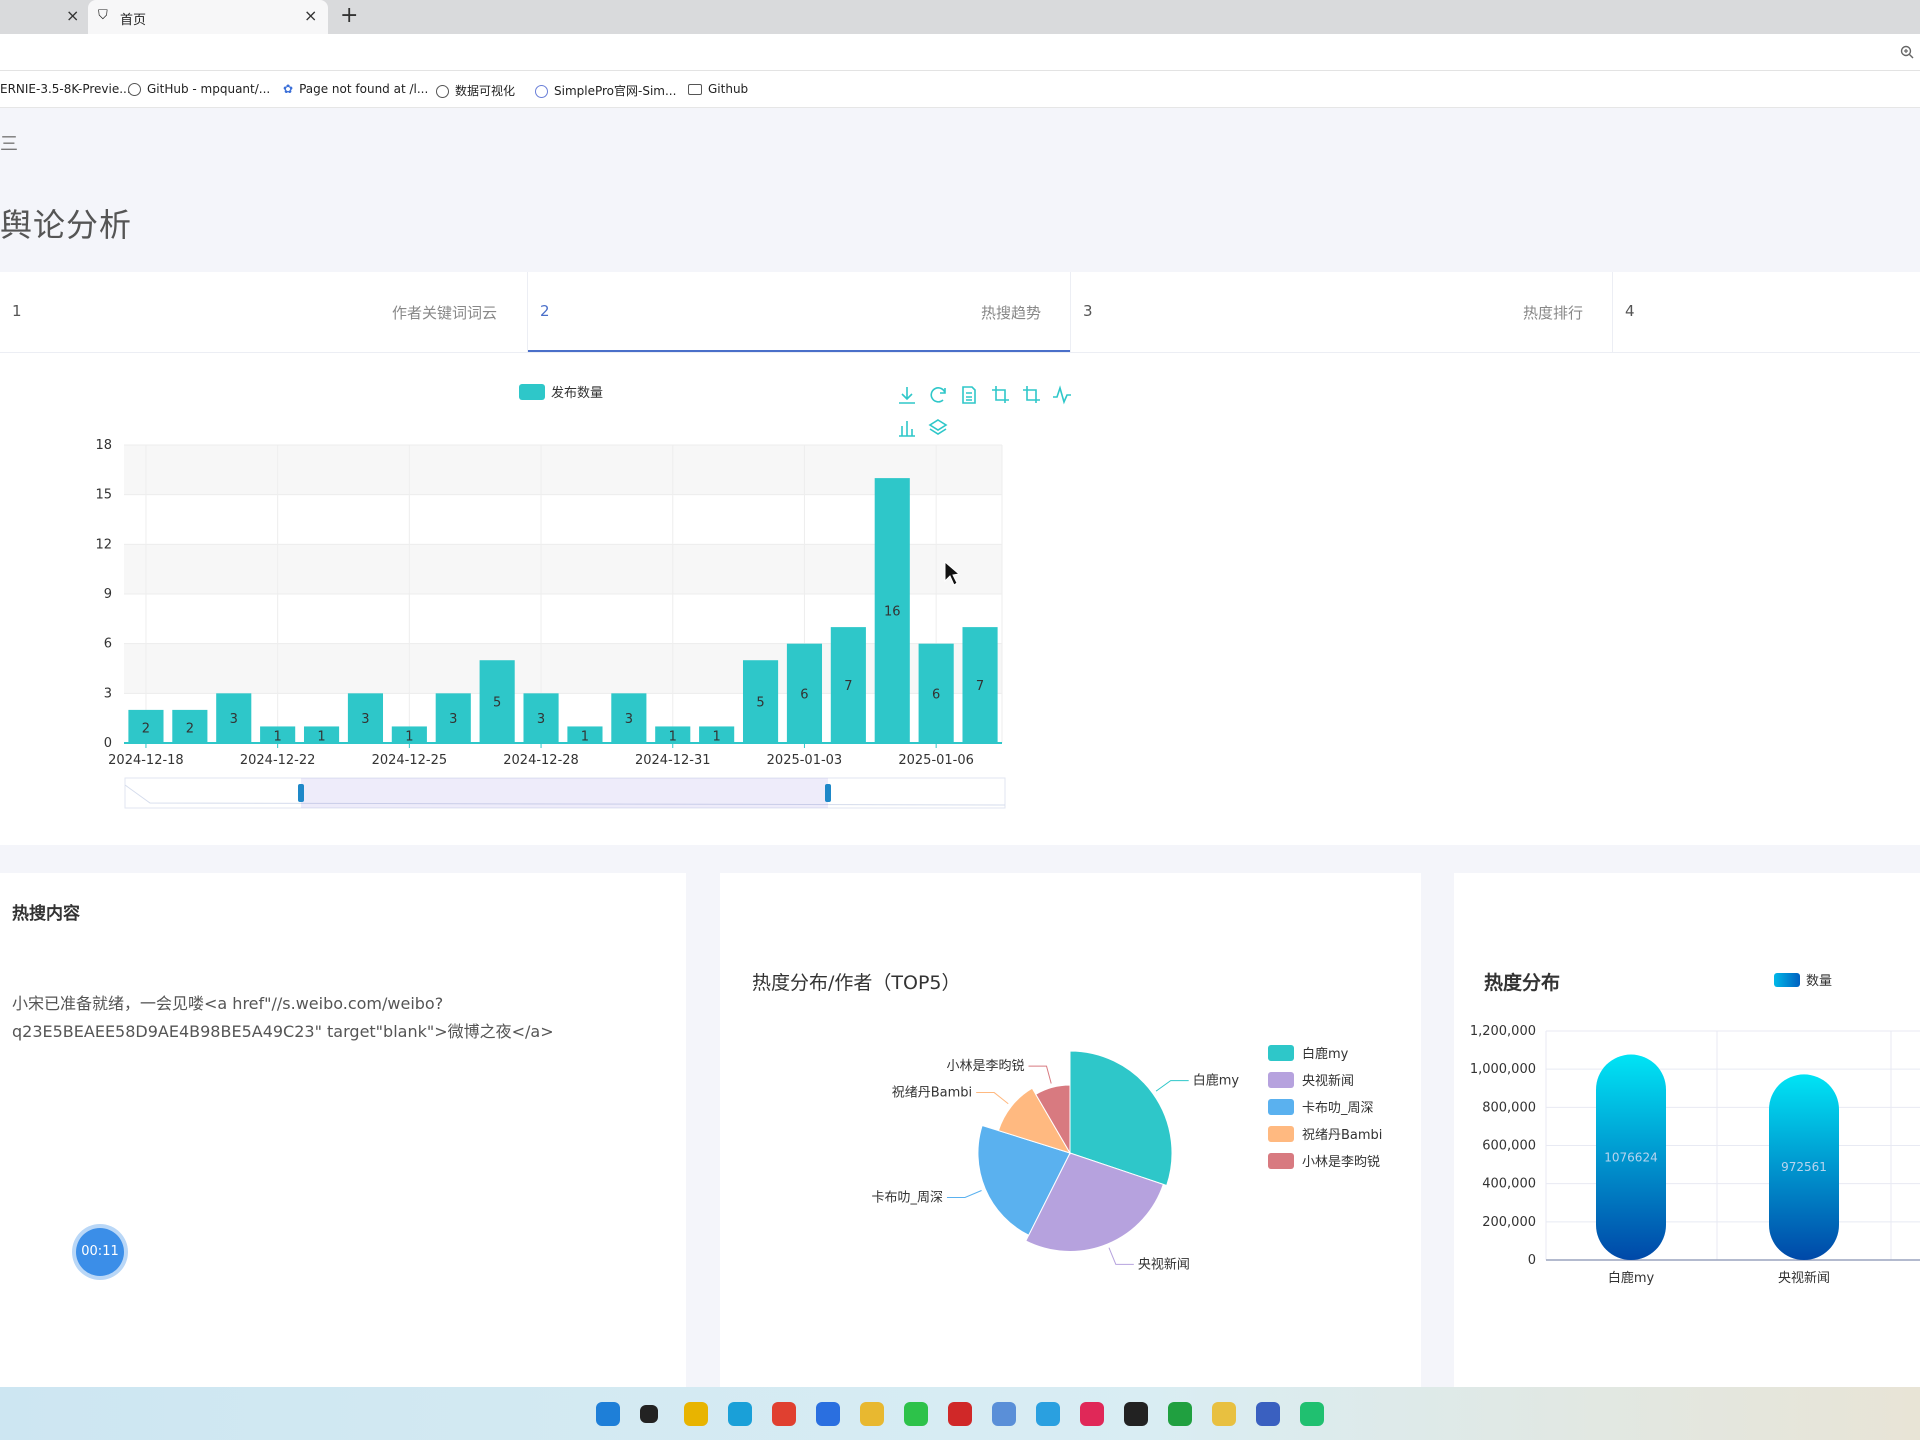  I want to click on new-tab-button: +, so click(349, 15).